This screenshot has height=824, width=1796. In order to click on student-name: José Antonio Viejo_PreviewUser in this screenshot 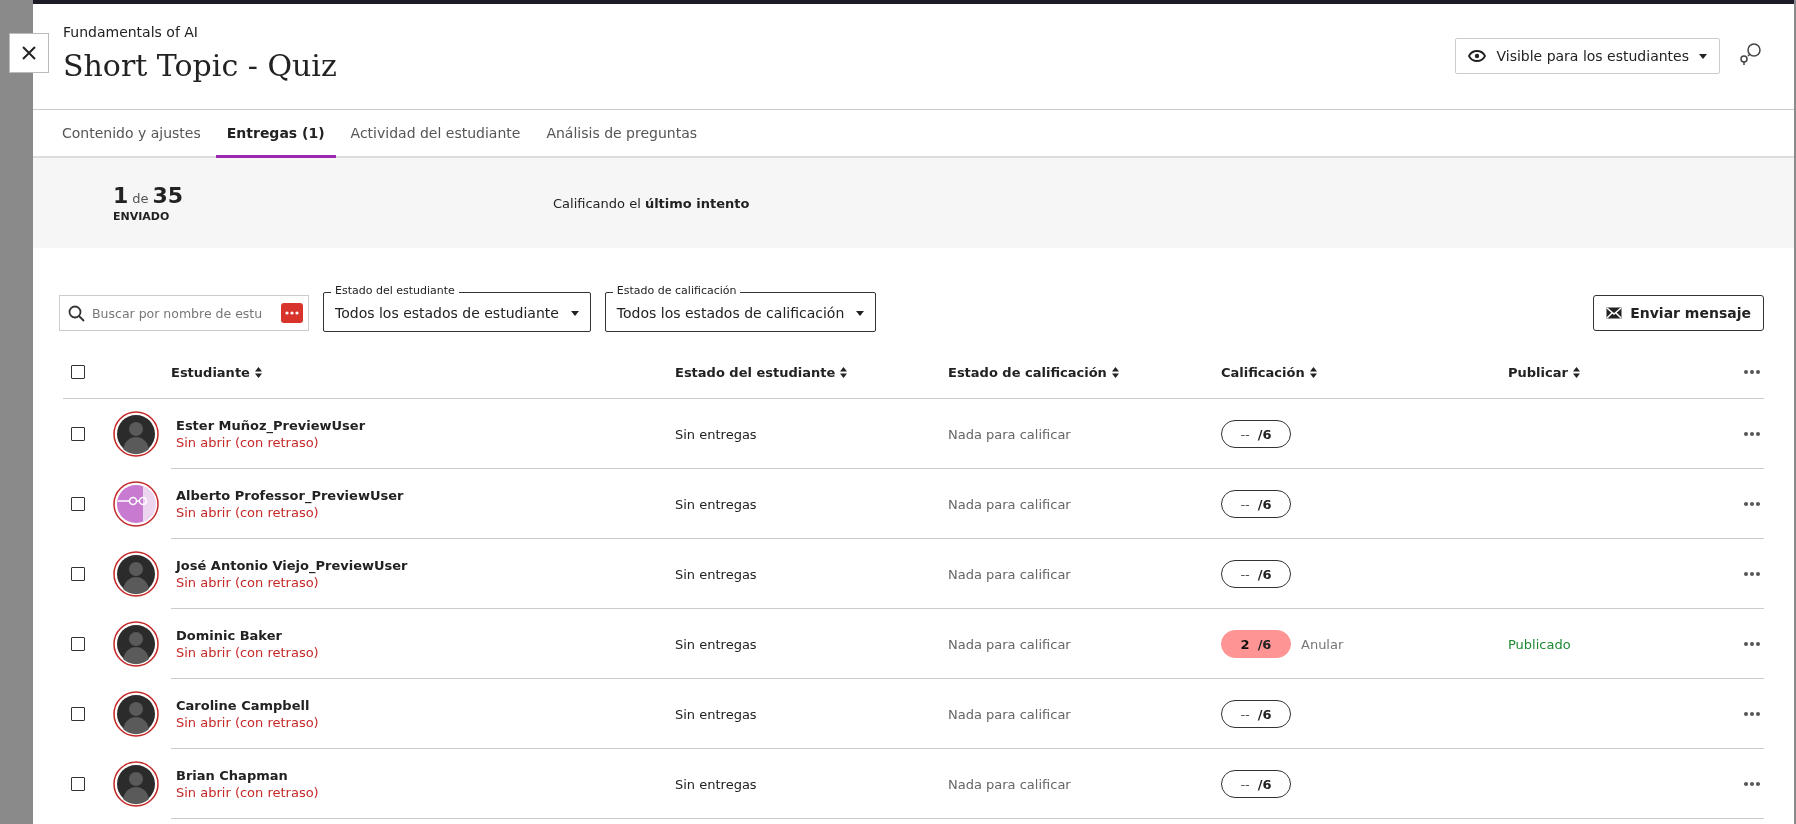, I will do `click(292, 565)`.